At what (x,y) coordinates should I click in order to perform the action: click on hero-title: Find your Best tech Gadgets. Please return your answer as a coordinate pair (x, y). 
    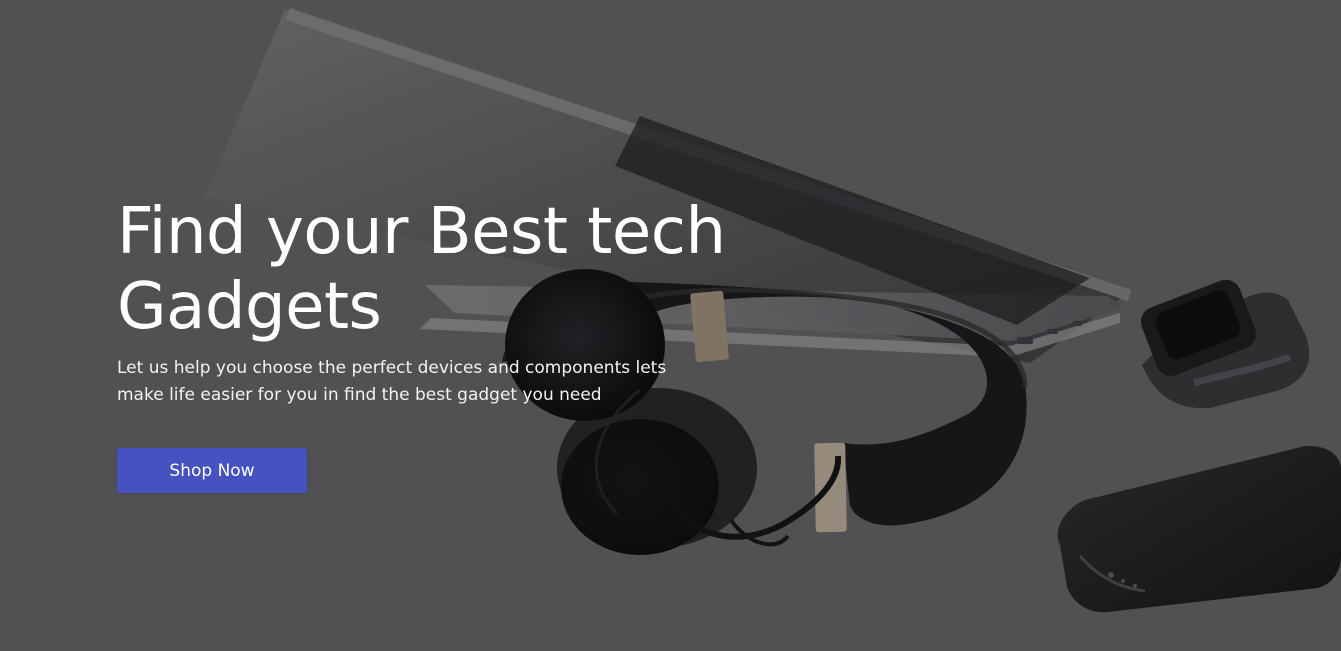
    Looking at the image, I should click on (421, 269).